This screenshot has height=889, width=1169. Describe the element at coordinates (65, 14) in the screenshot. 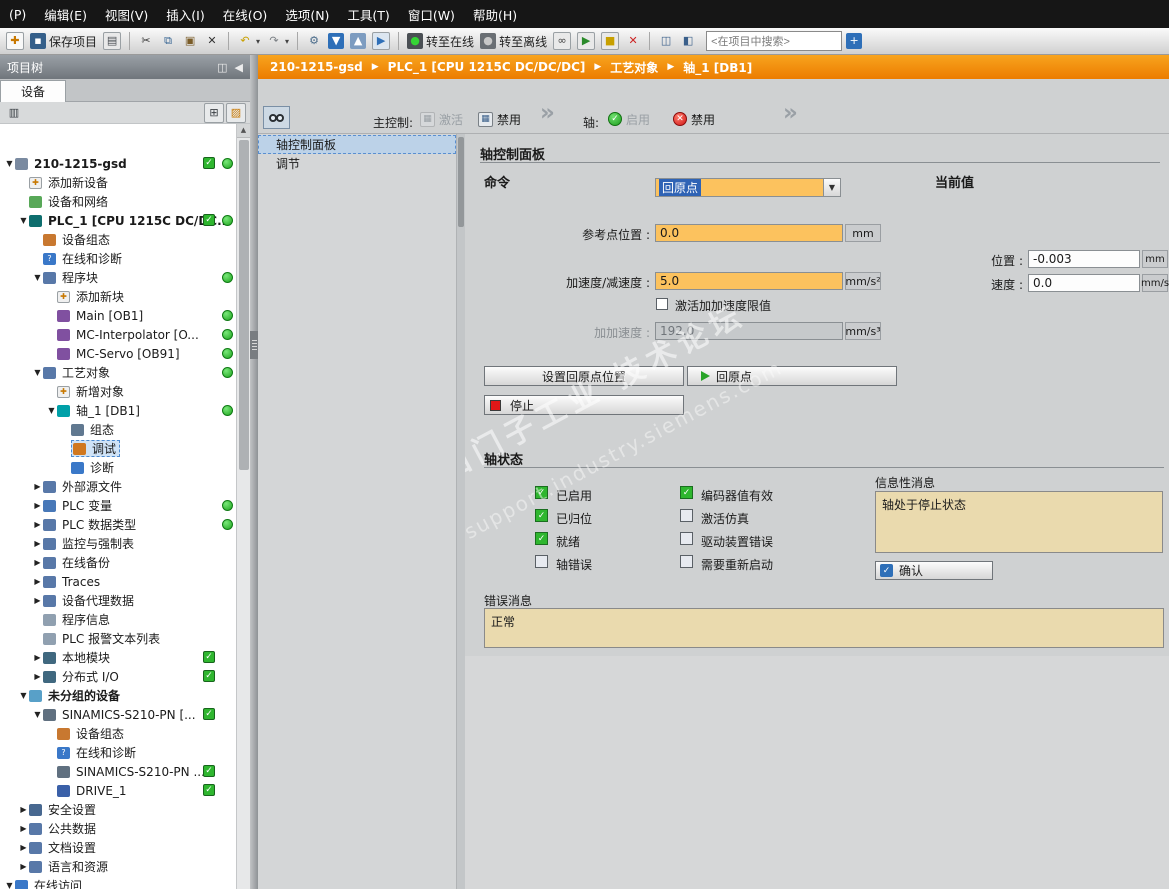

I see `menu-item: 编辑(E)` at that location.